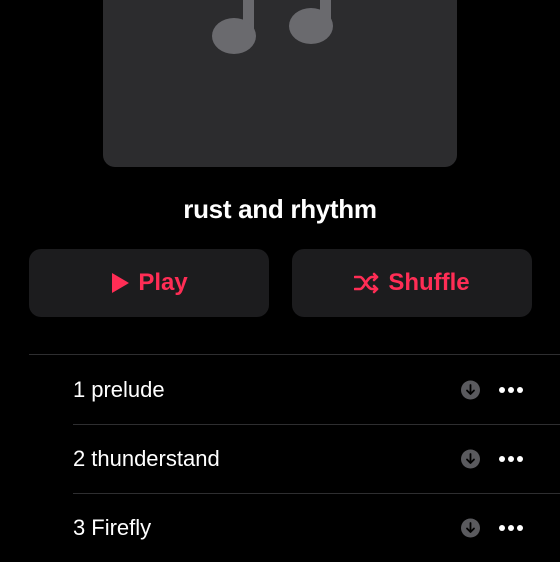 The width and height of the screenshot is (560, 562). What do you see at coordinates (79, 389) in the screenshot?
I see `track-number: 1` at bounding box center [79, 389].